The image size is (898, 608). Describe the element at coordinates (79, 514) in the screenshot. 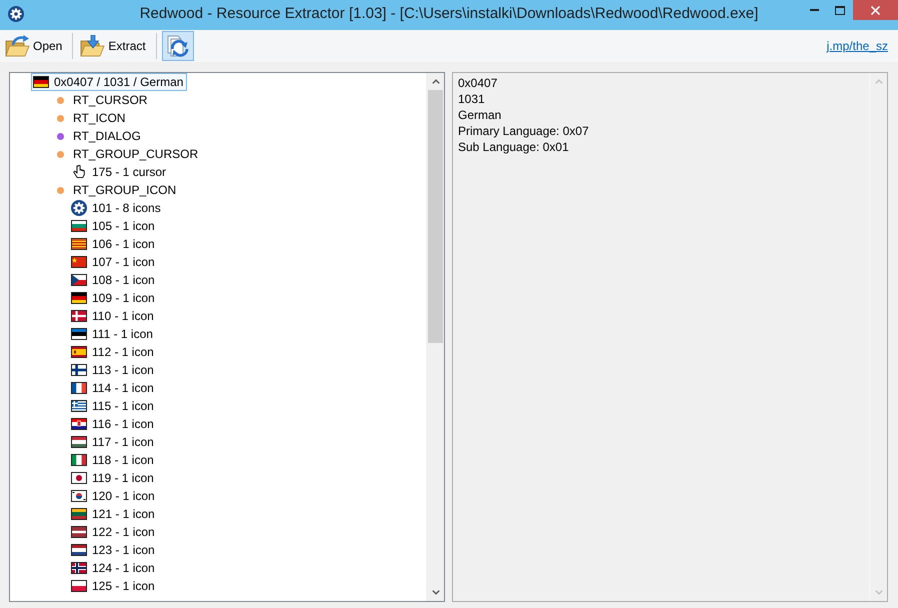

I see `lithuanian-flag-icon` at that location.